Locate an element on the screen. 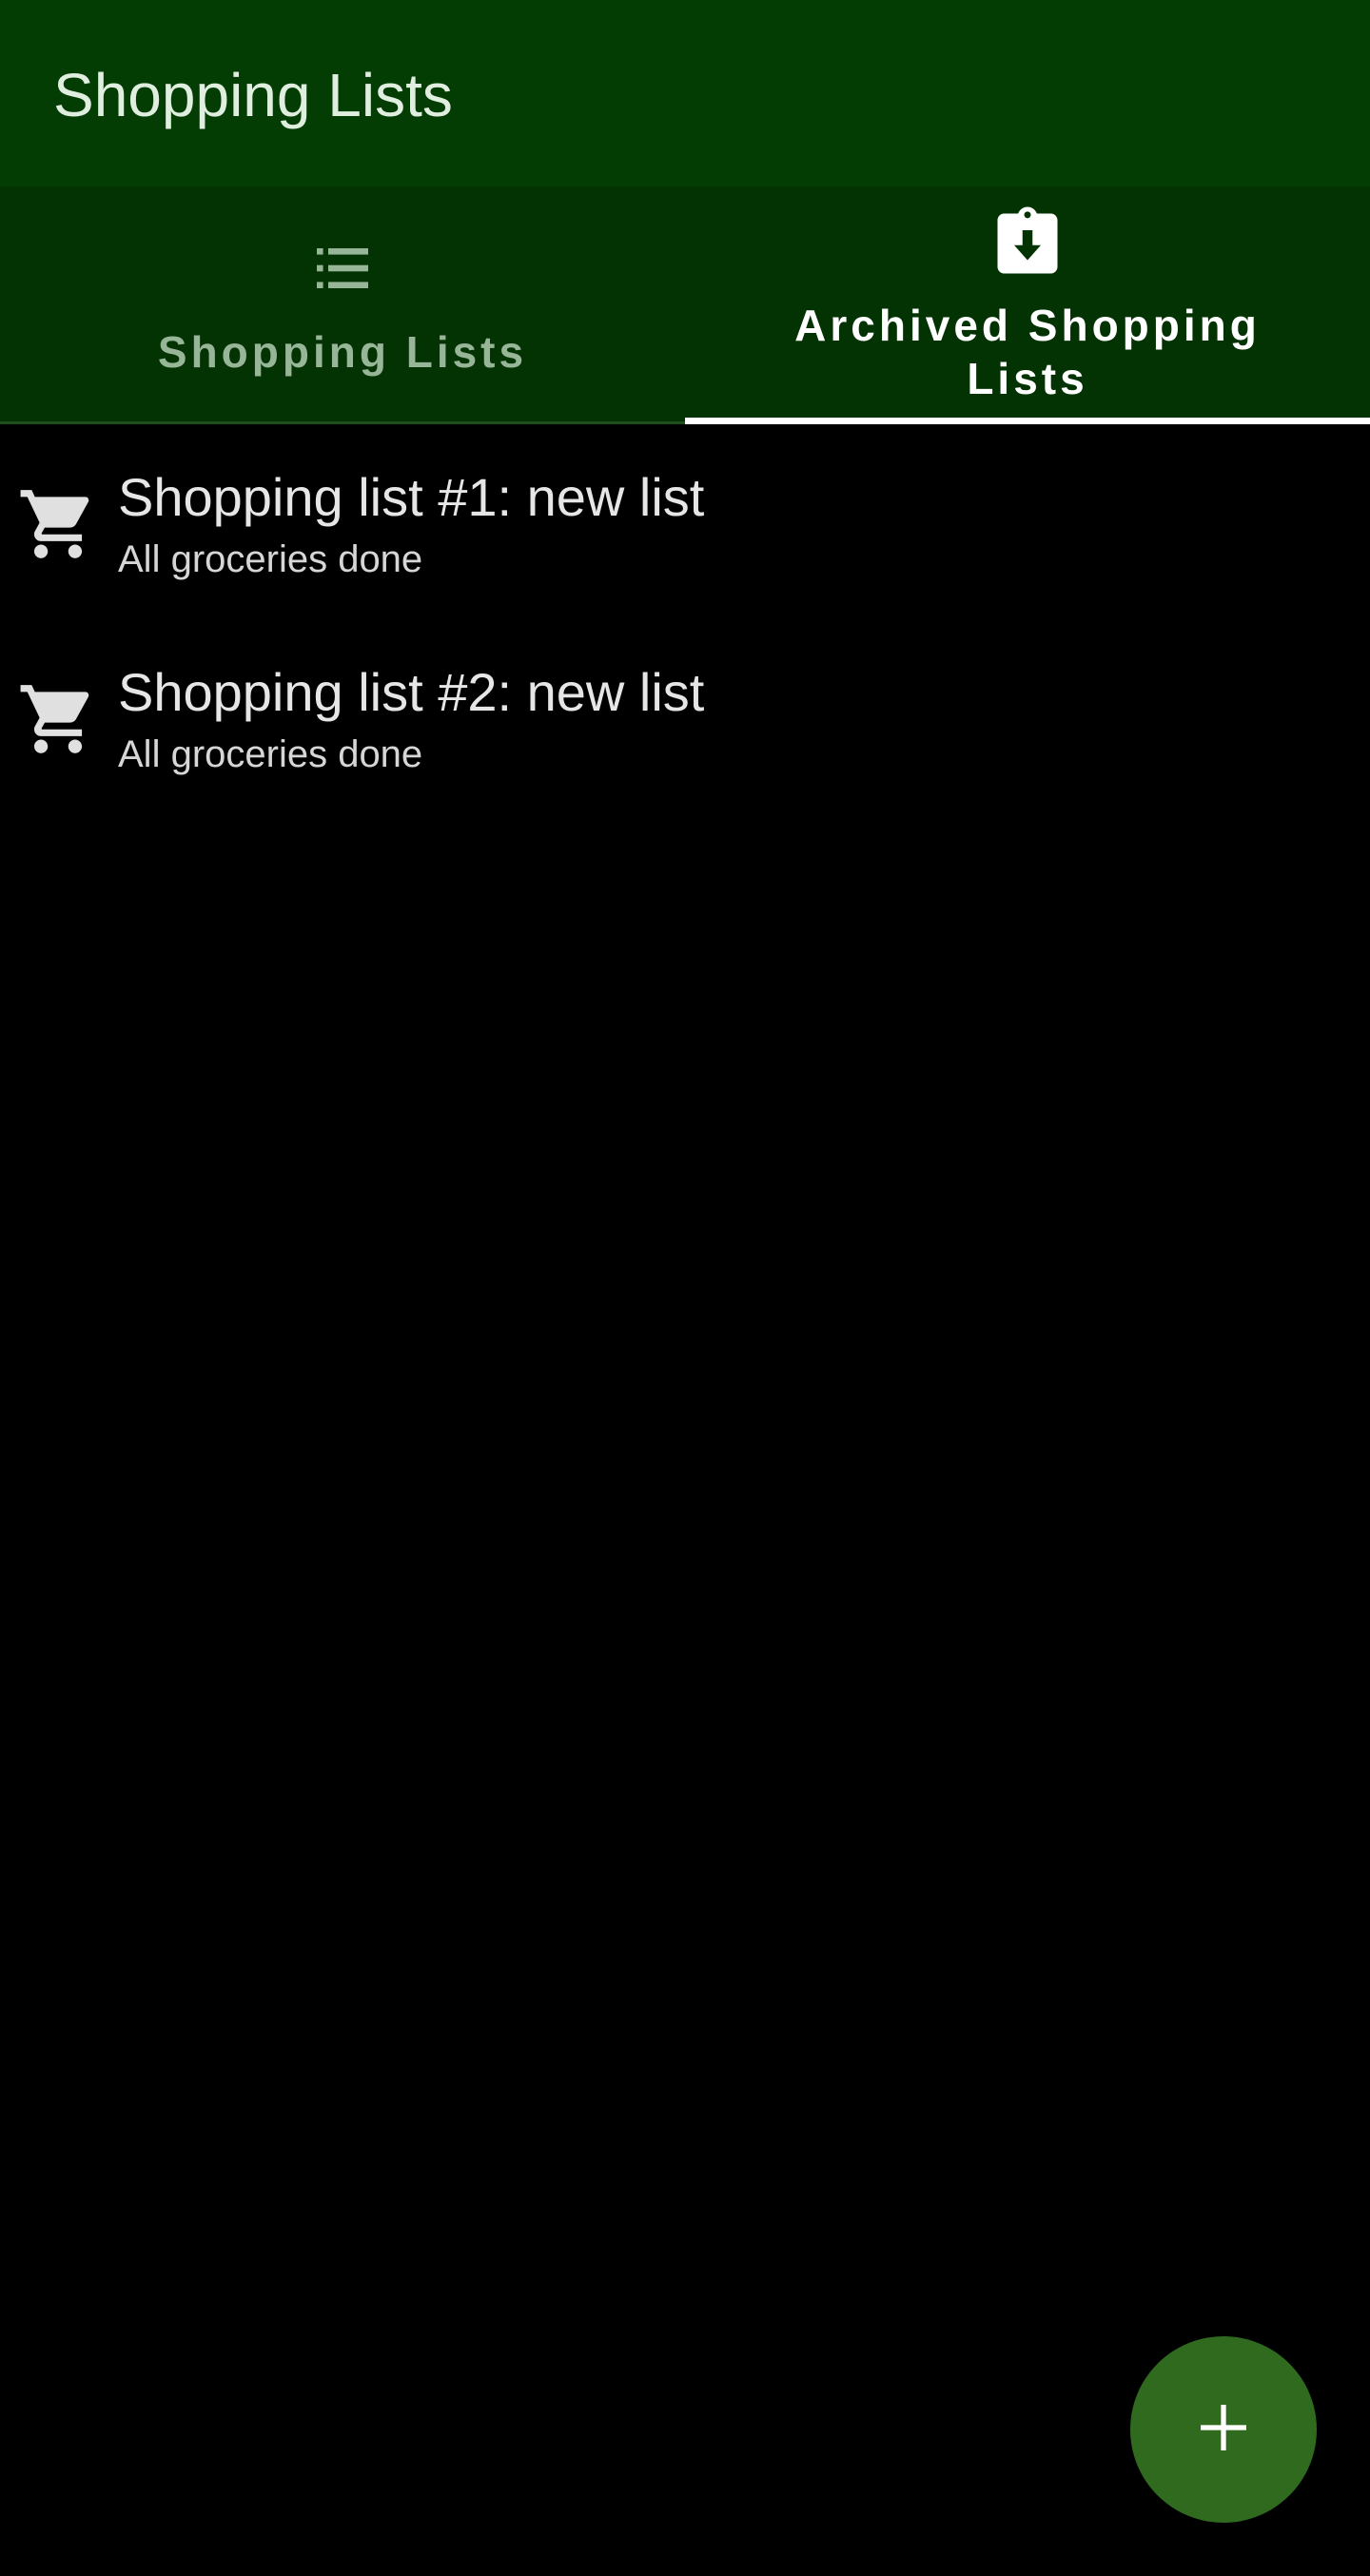  plus-icon is located at coordinates (1223, 2430).